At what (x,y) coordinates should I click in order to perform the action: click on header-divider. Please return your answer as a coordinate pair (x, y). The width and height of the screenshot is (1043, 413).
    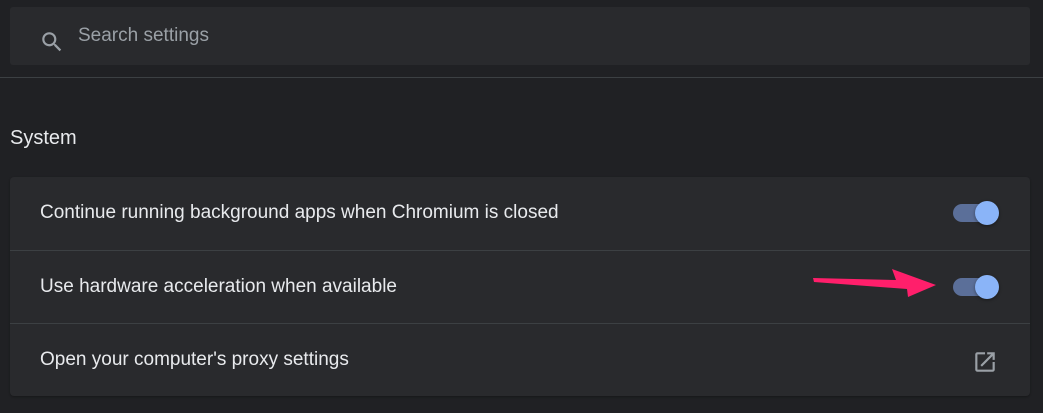
    Looking at the image, I should click on (521, 77).